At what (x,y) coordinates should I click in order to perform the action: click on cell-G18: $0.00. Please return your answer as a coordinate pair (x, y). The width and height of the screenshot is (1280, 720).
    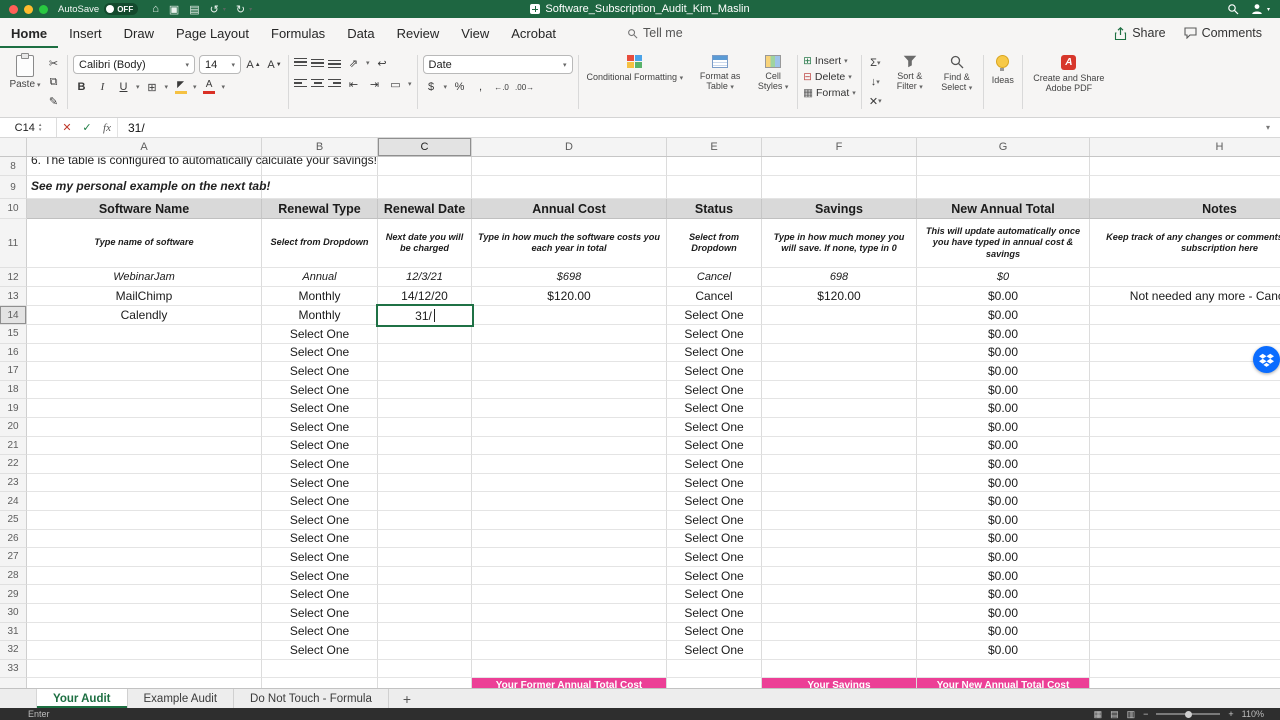
    Looking at the image, I should click on (1003, 390).